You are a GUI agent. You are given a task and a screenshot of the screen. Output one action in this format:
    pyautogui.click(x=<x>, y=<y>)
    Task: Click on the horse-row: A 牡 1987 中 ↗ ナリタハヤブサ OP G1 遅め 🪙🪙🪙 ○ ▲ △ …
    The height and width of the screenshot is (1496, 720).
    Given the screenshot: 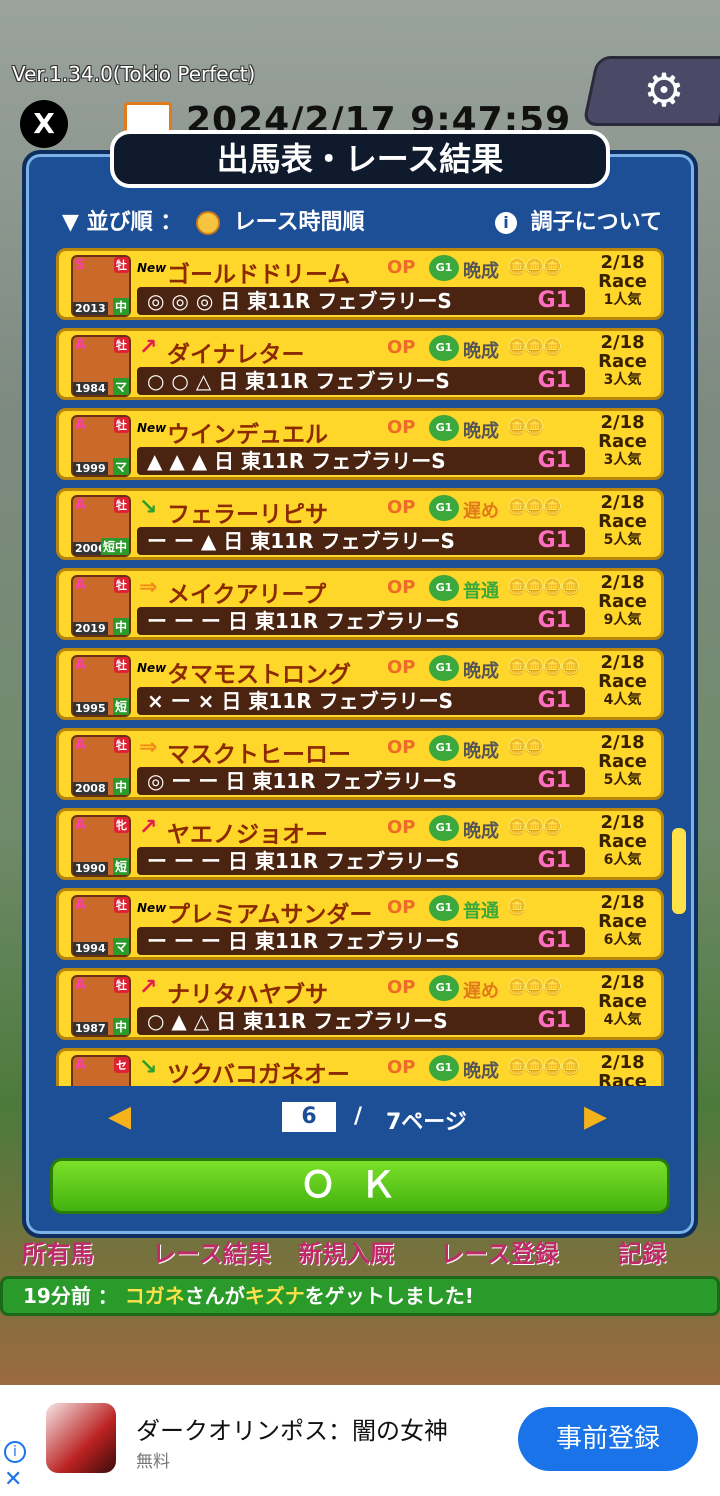 What is the action you would take?
    pyautogui.click(x=360, y=1004)
    